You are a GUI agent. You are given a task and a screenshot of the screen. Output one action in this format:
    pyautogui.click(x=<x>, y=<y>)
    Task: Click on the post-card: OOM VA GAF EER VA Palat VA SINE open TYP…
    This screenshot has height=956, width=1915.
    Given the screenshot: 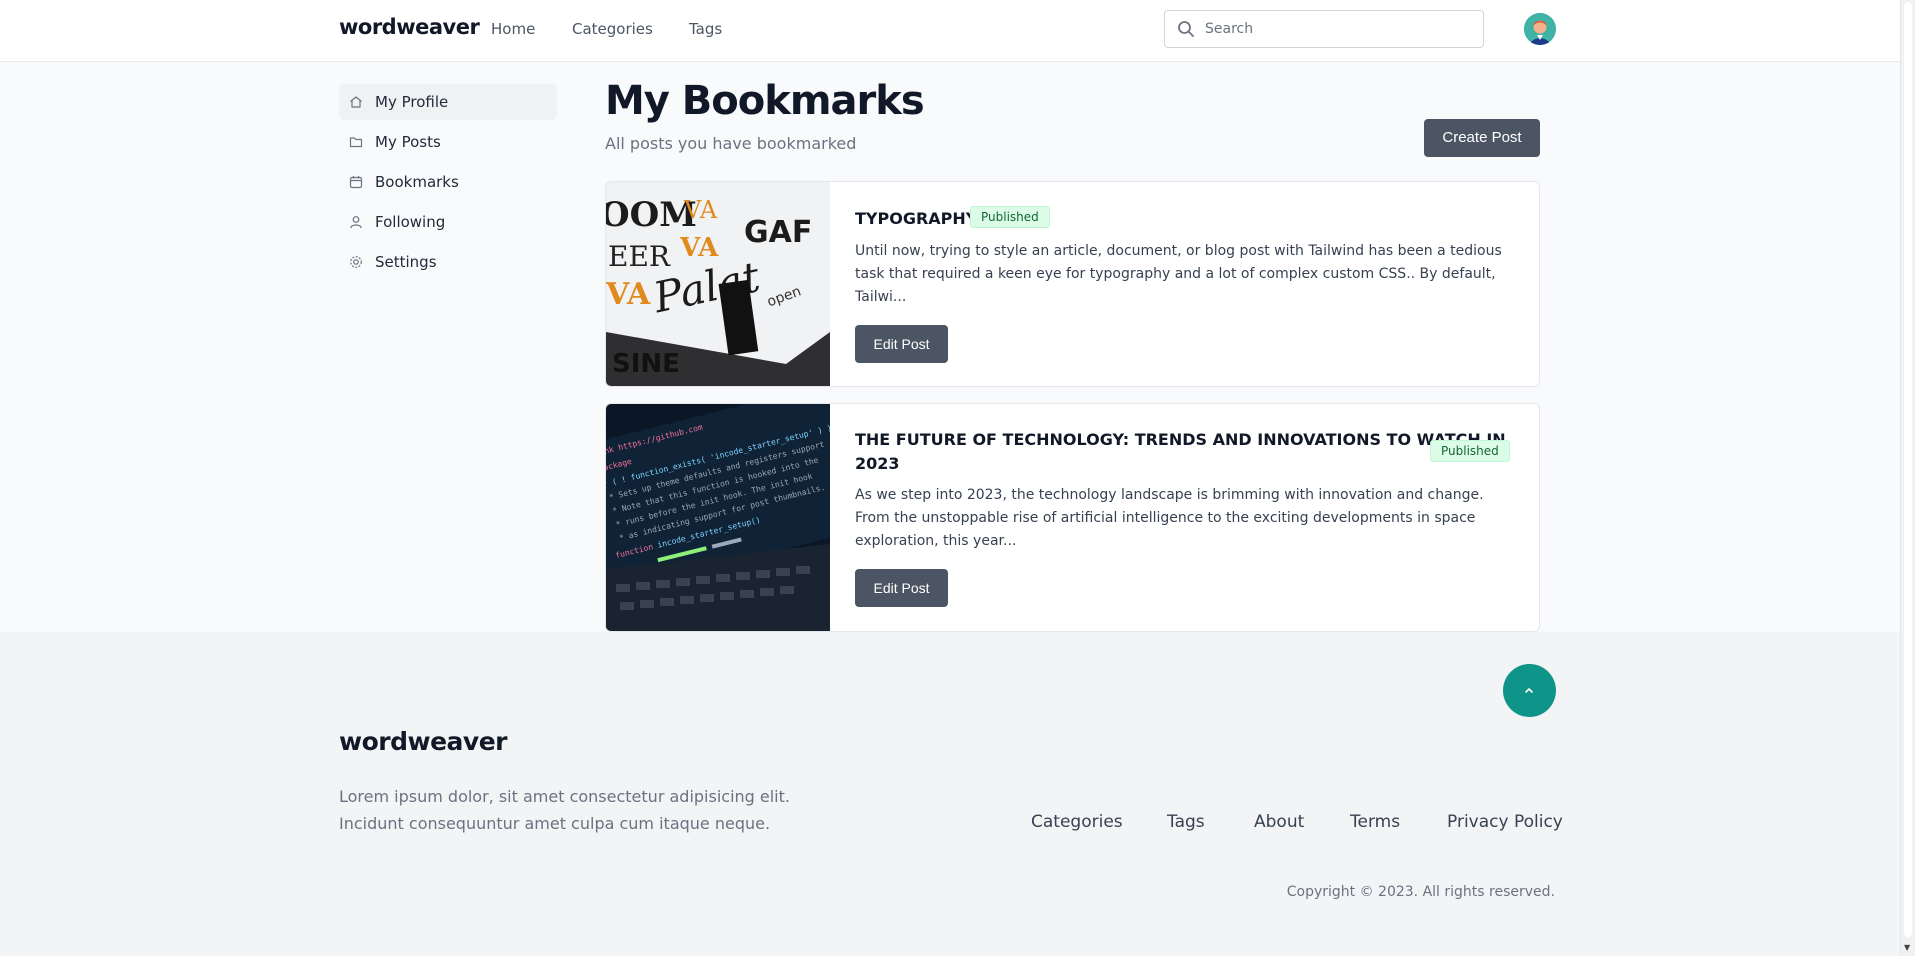 What is the action you would take?
    pyautogui.click(x=1072, y=284)
    